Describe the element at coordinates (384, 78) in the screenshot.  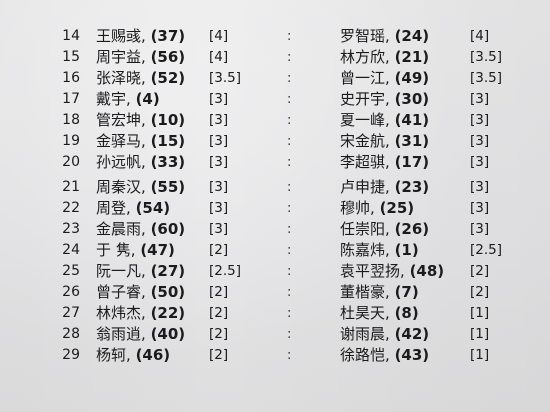
I see `black-player: 曾一江, (49)` at that location.